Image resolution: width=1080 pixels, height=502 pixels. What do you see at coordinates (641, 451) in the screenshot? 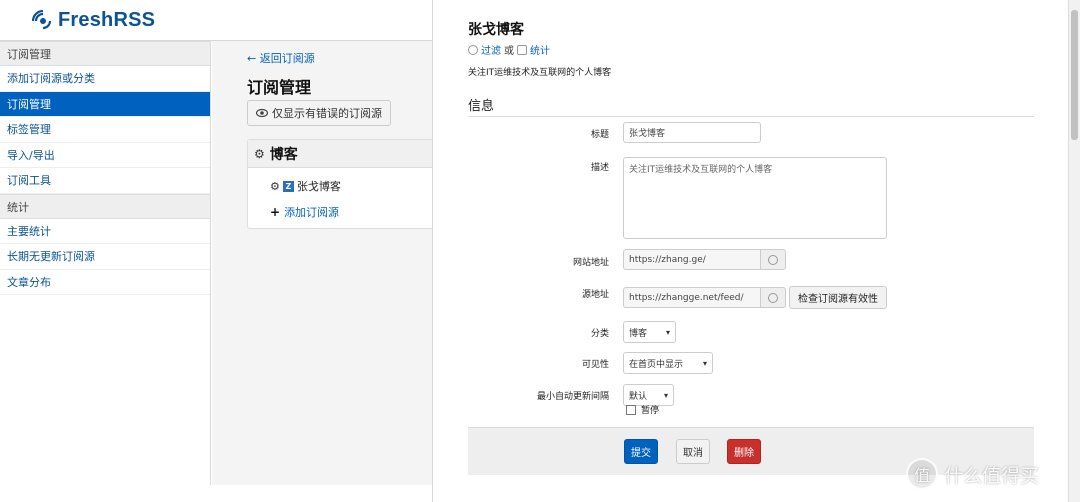
I see `submit-button: 提交` at bounding box center [641, 451].